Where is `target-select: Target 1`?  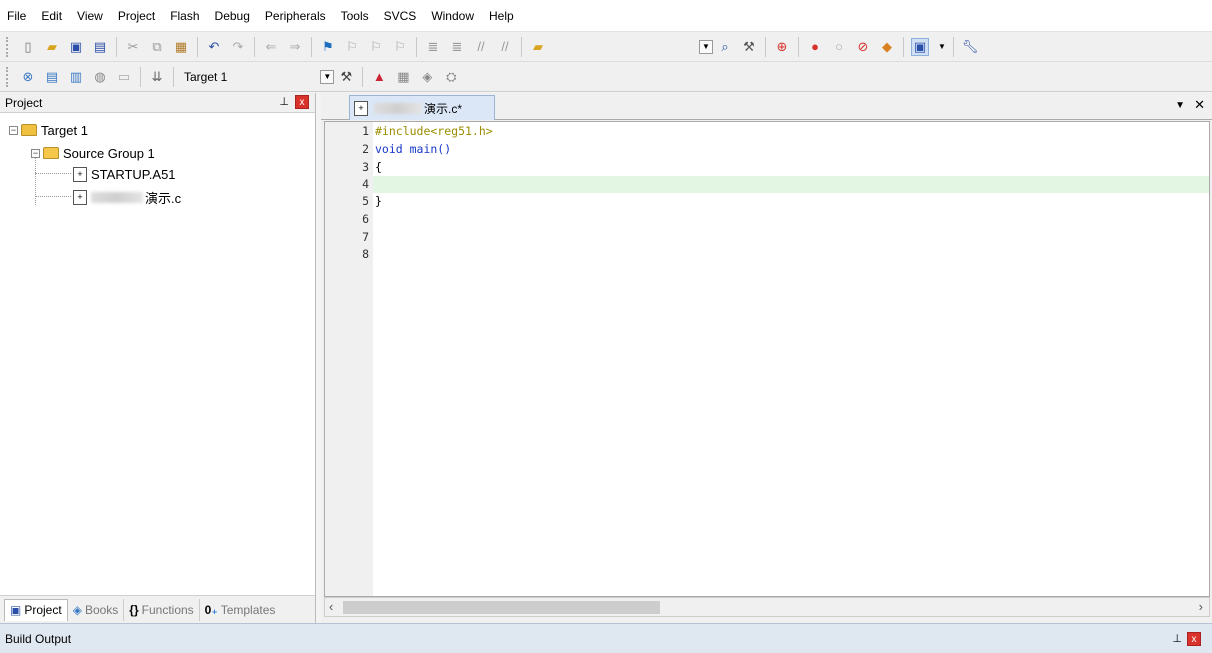 target-select: Target 1 is located at coordinates (205, 77).